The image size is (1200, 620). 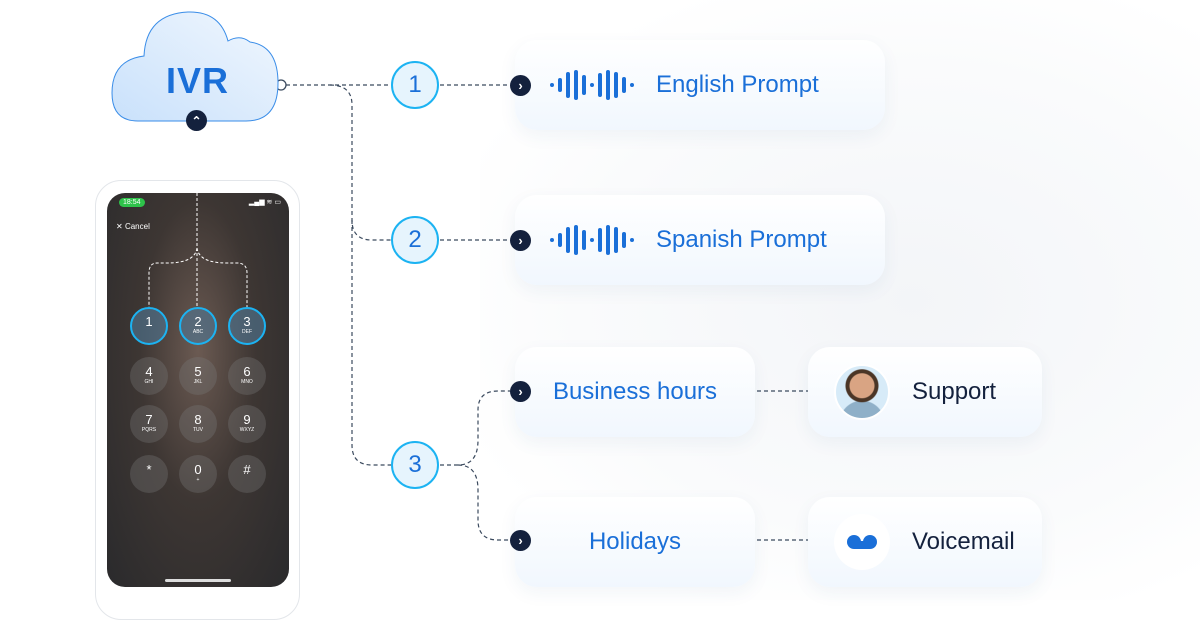 I want to click on key-digit: 6, so click(x=247, y=371).